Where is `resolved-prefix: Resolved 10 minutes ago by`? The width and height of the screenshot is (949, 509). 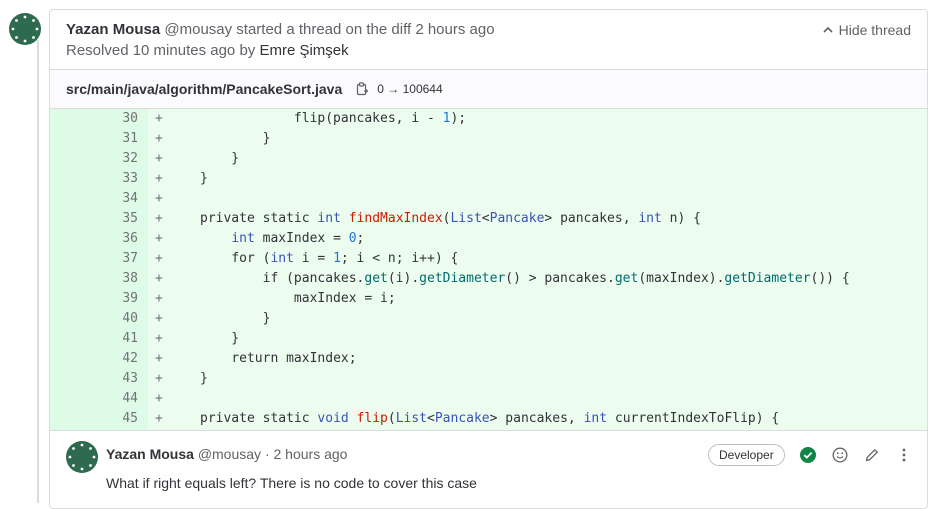 resolved-prefix: Resolved 10 minutes ago by is located at coordinates (161, 50).